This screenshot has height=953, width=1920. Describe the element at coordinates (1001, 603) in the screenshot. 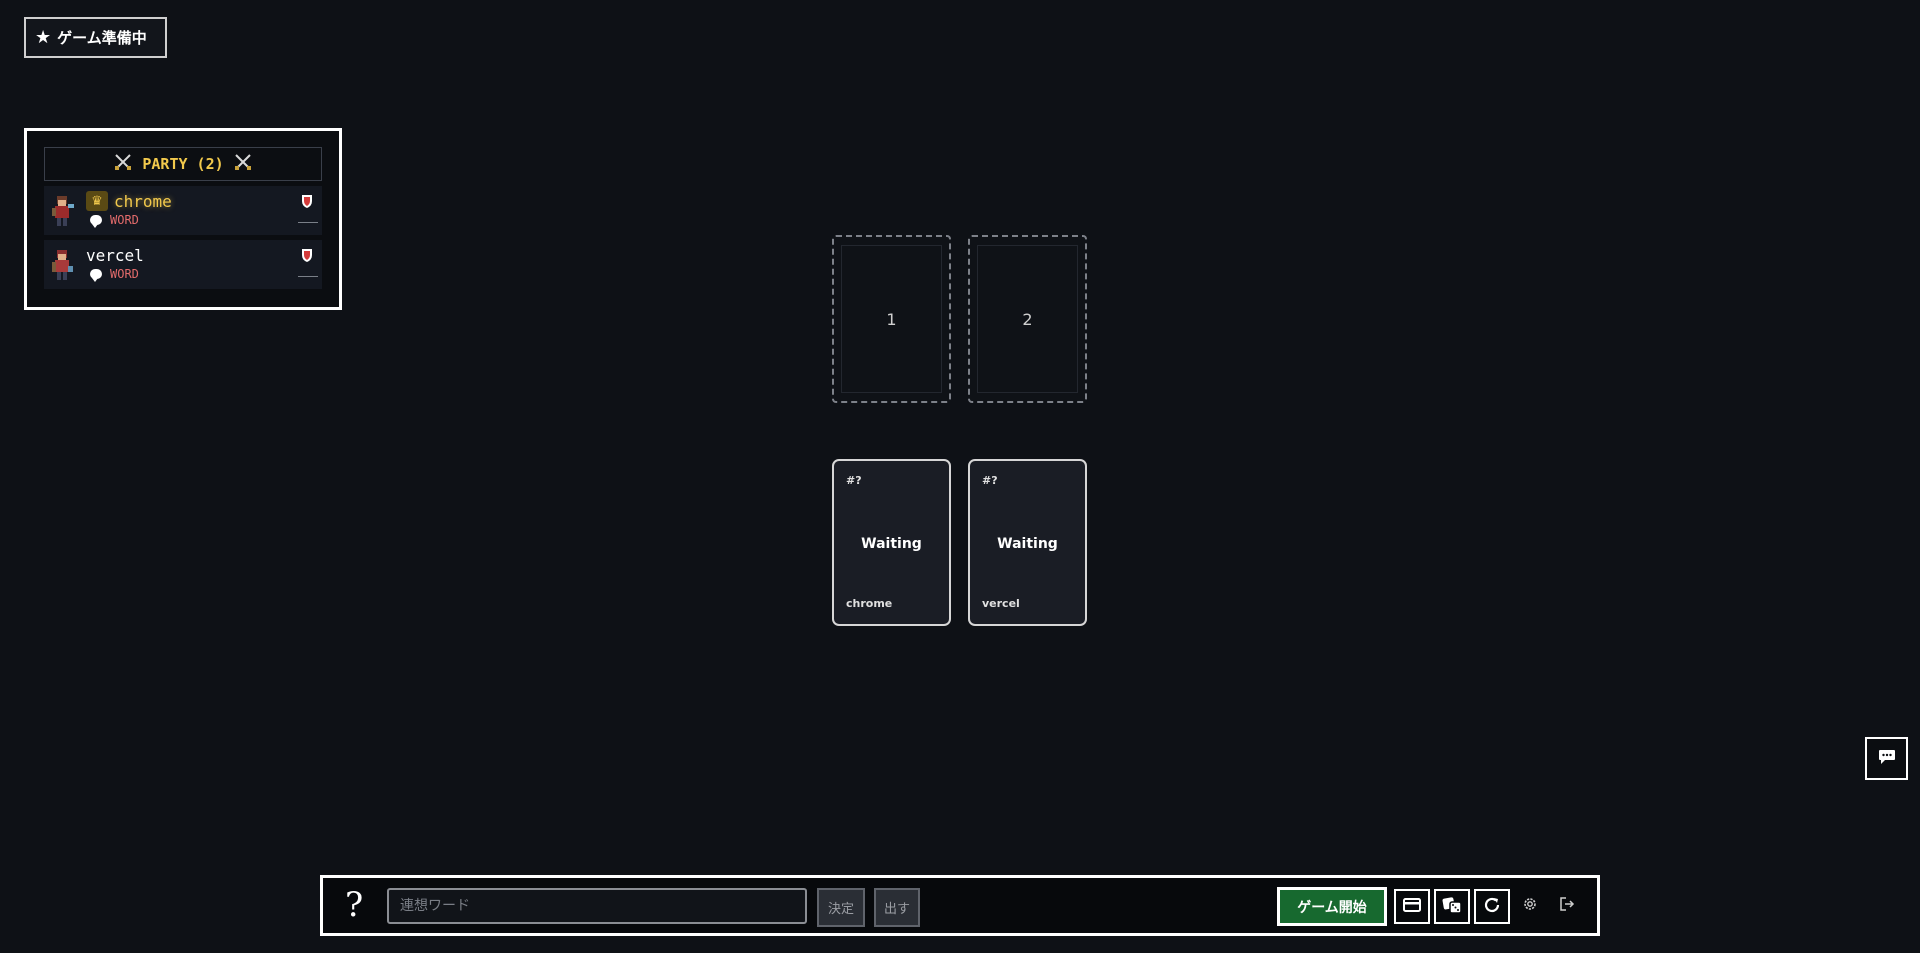

I see `card-owner: vercel` at that location.